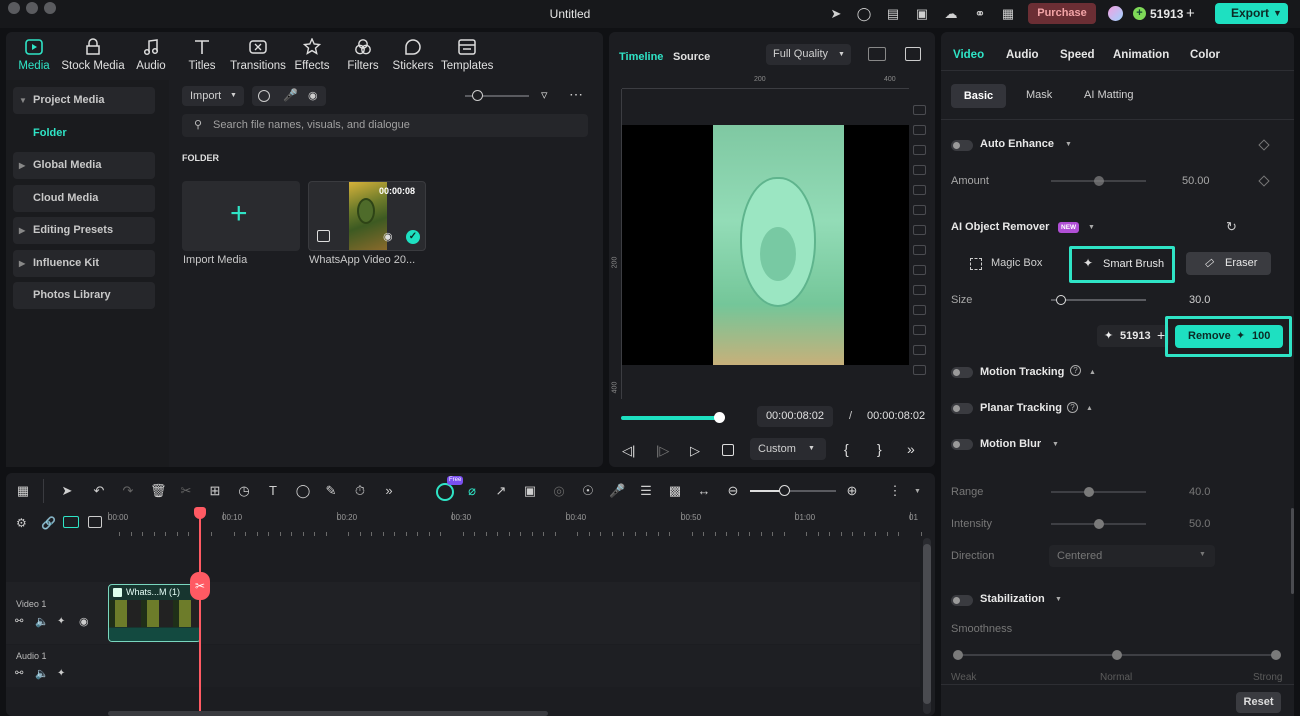  What do you see at coordinates (445, 492) in the screenshot?
I see `ai-copilot-icon` at bounding box center [445, 492].